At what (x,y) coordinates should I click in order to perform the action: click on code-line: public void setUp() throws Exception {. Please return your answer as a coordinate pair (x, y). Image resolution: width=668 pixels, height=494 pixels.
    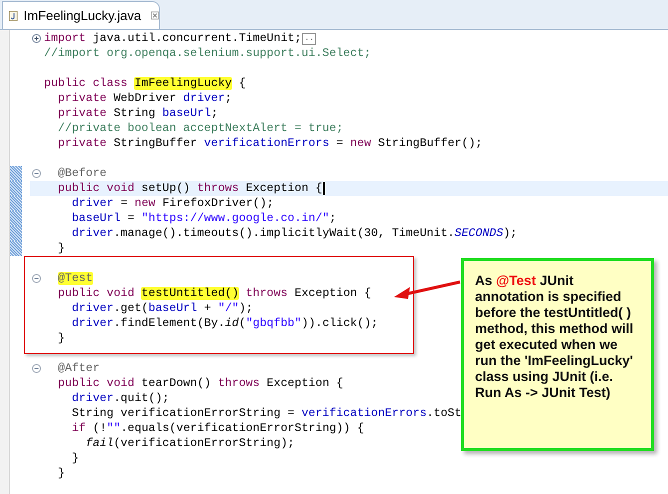
    Looking at the image, I should click on (184, 188).